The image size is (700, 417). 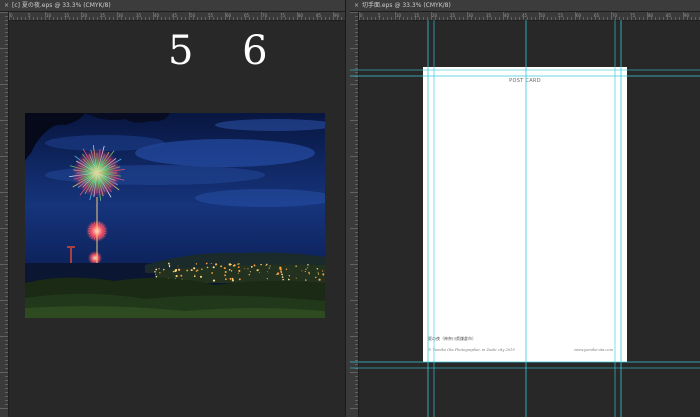 What do you see at coordinates (361, 15) in the screenshot?
I see `ruler-label: 0` at bounding box center [361, 15].